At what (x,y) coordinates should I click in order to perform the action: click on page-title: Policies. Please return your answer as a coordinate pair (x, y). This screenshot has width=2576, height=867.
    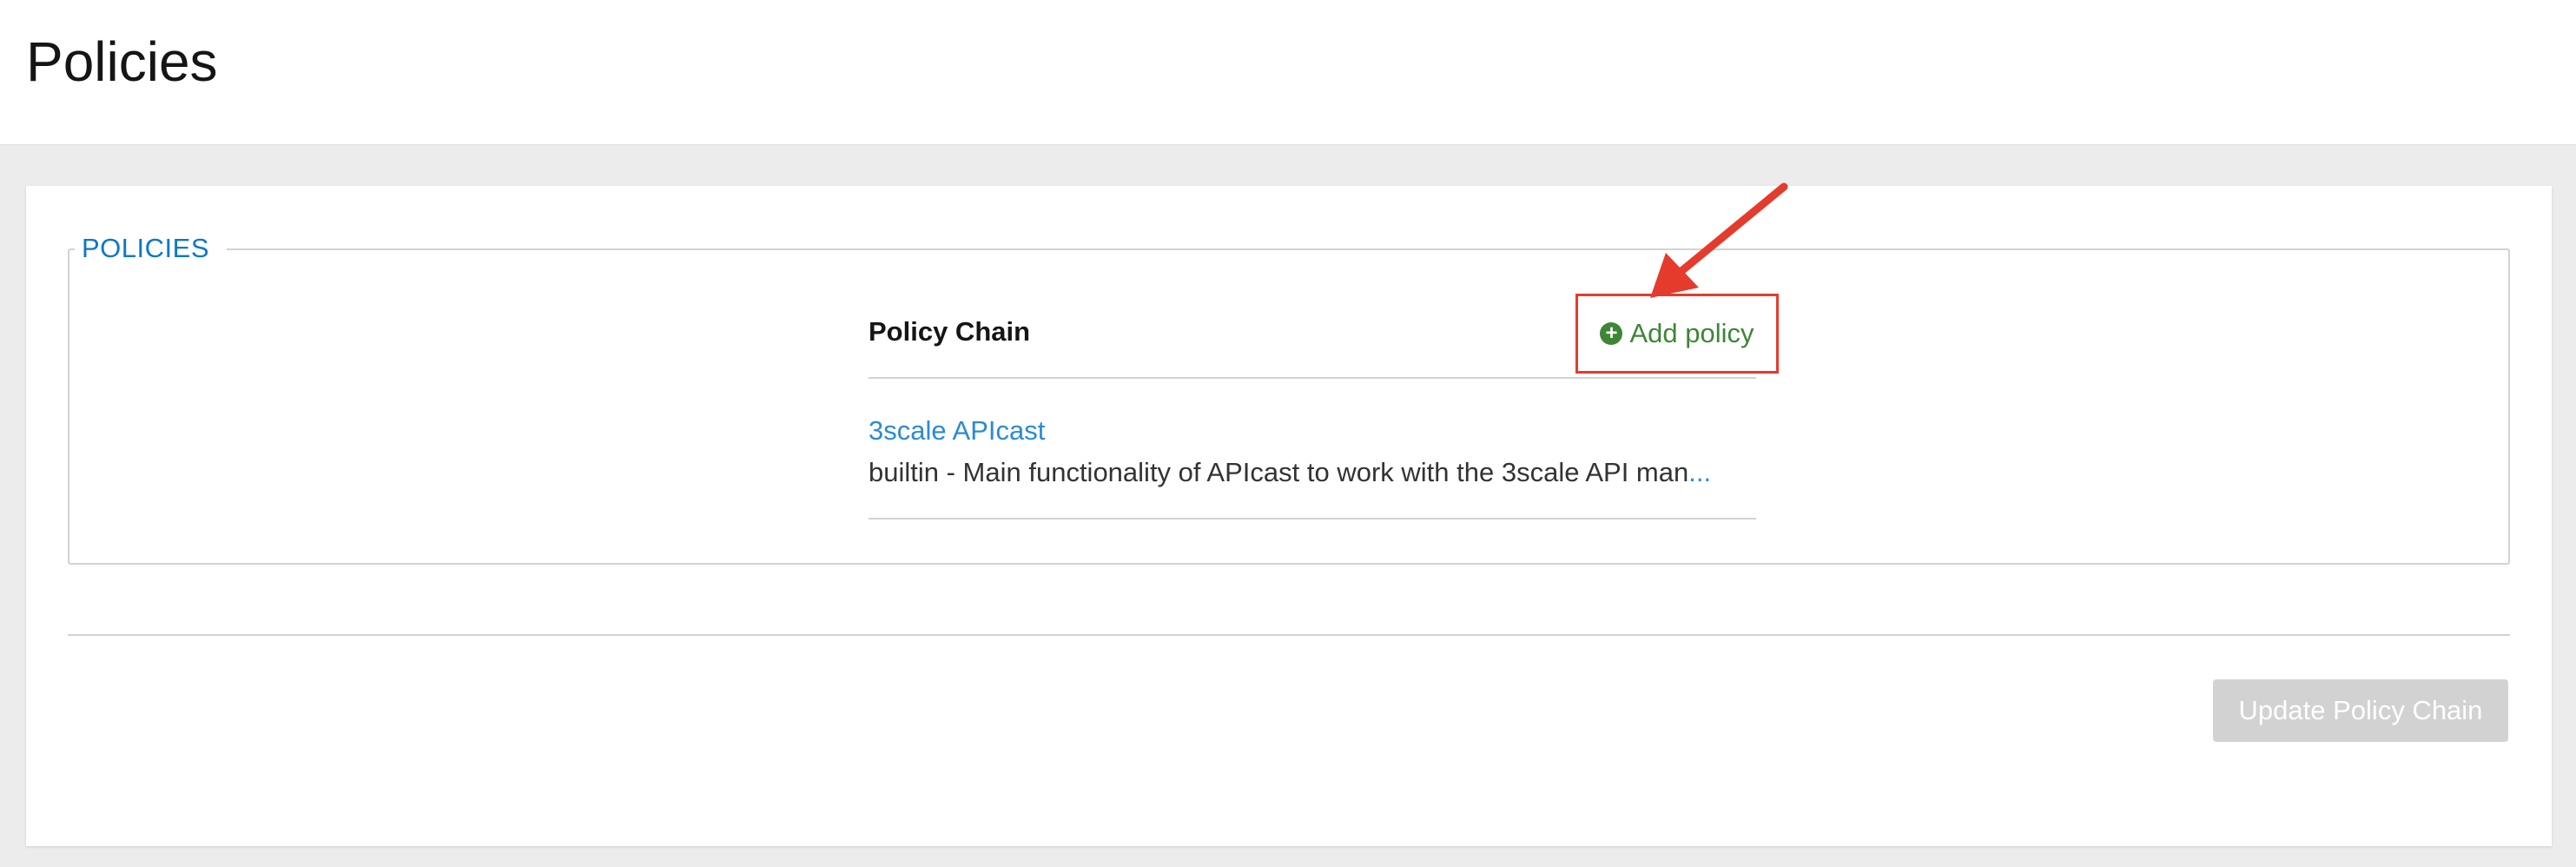
    Looking at the image, I should click on (122, 61).